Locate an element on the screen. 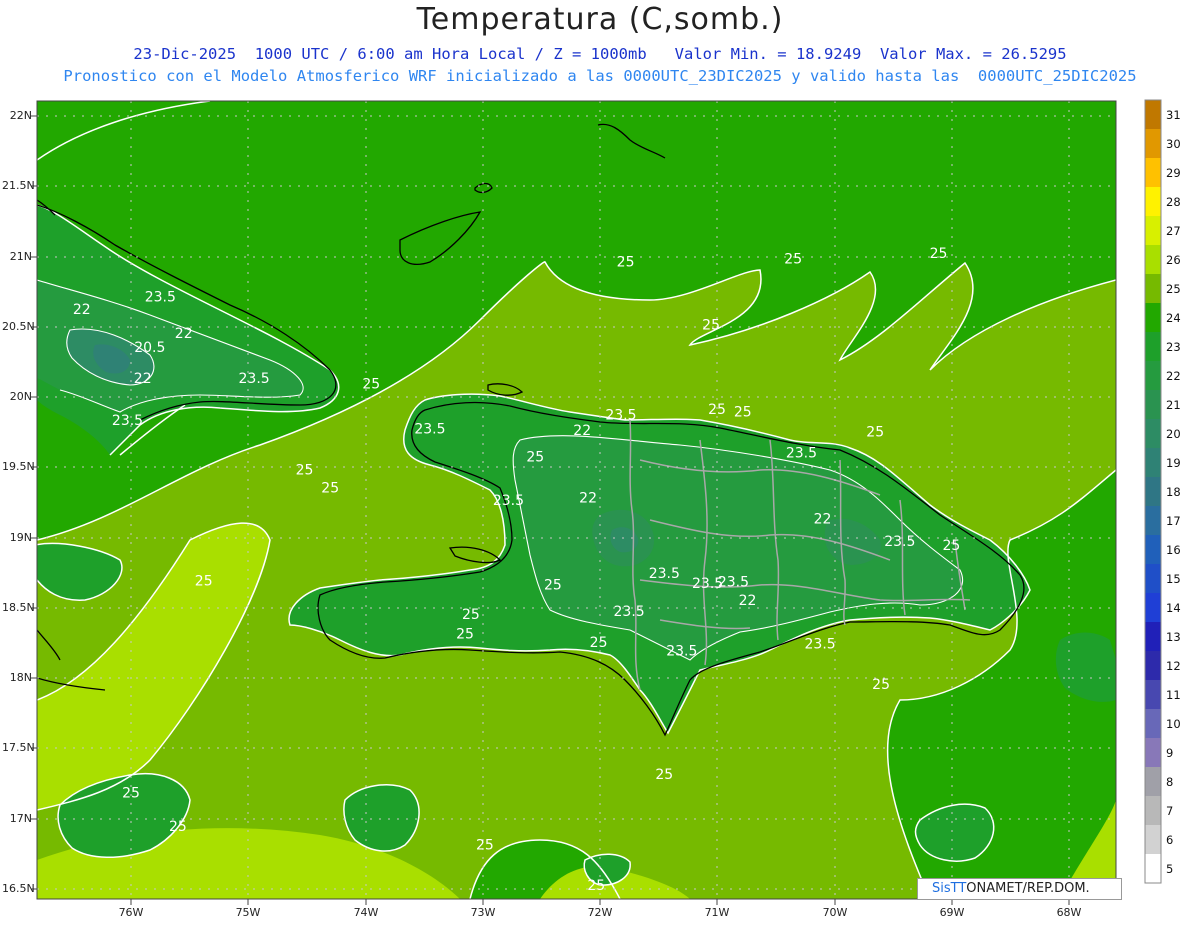  colorbar-label: 19 is located at coordinates (1173, 462).